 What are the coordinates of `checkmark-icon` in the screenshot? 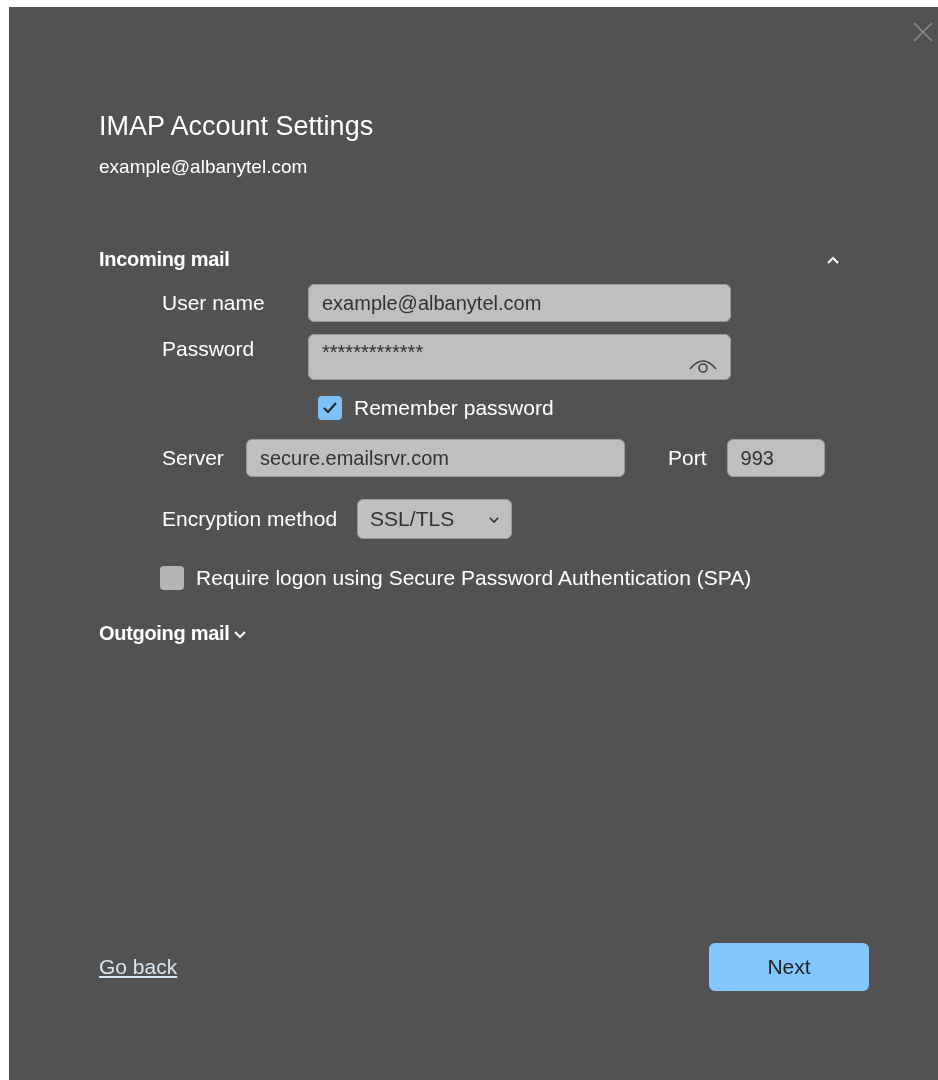 It's located at (330, 408).